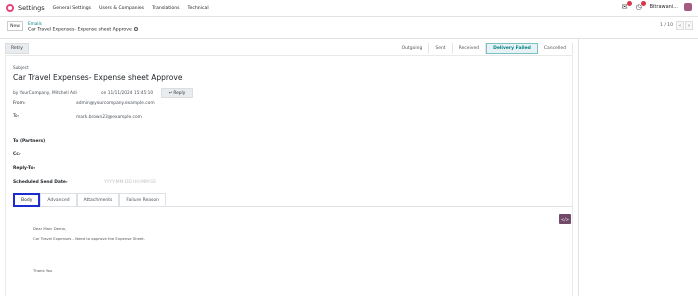 The height and width of the screenshot is (296, 698). Describe the element at coordinates (470, 48) in the screenshot. I see `stage-received: Received` at that location.